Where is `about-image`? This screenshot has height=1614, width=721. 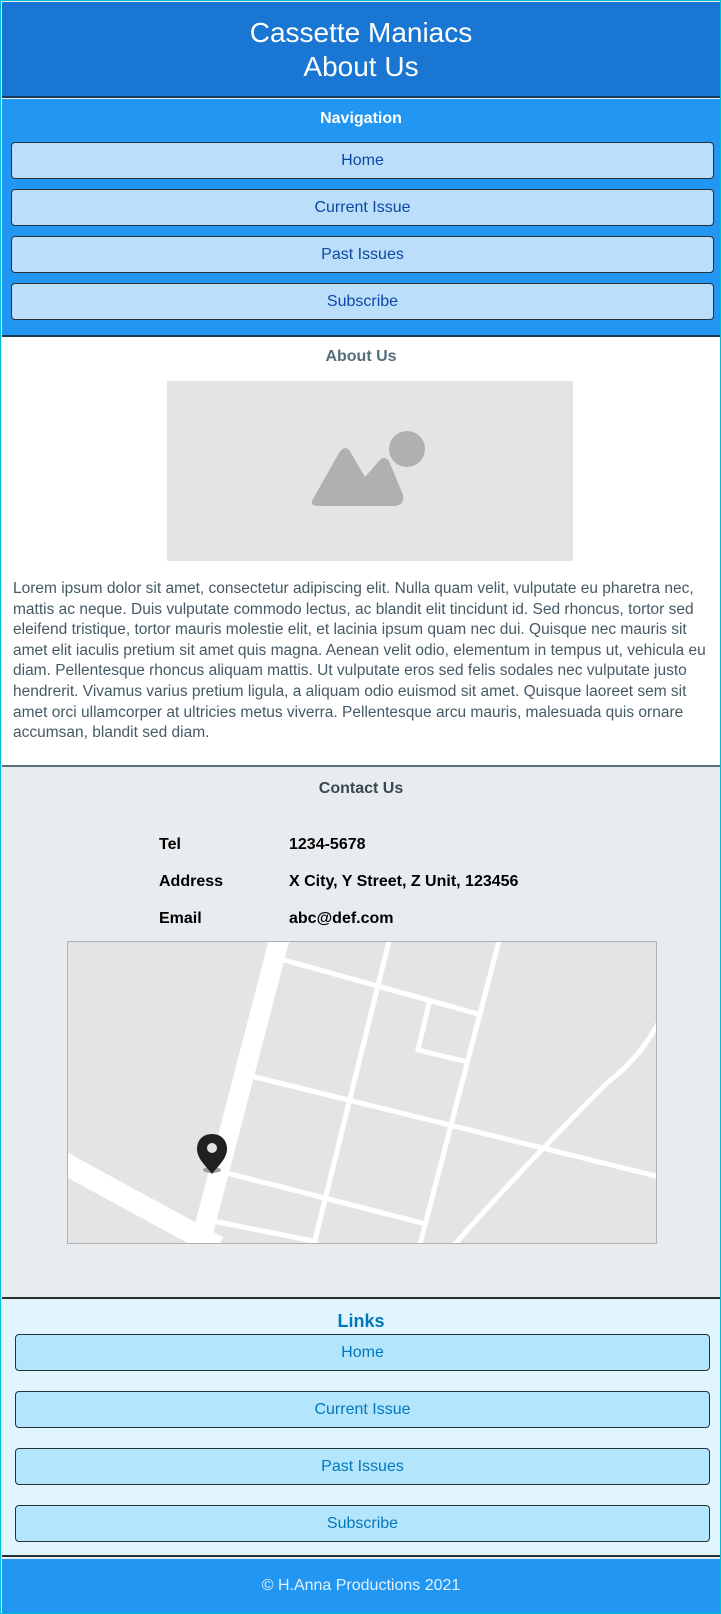 about-image is located at coordinates (370, 471).